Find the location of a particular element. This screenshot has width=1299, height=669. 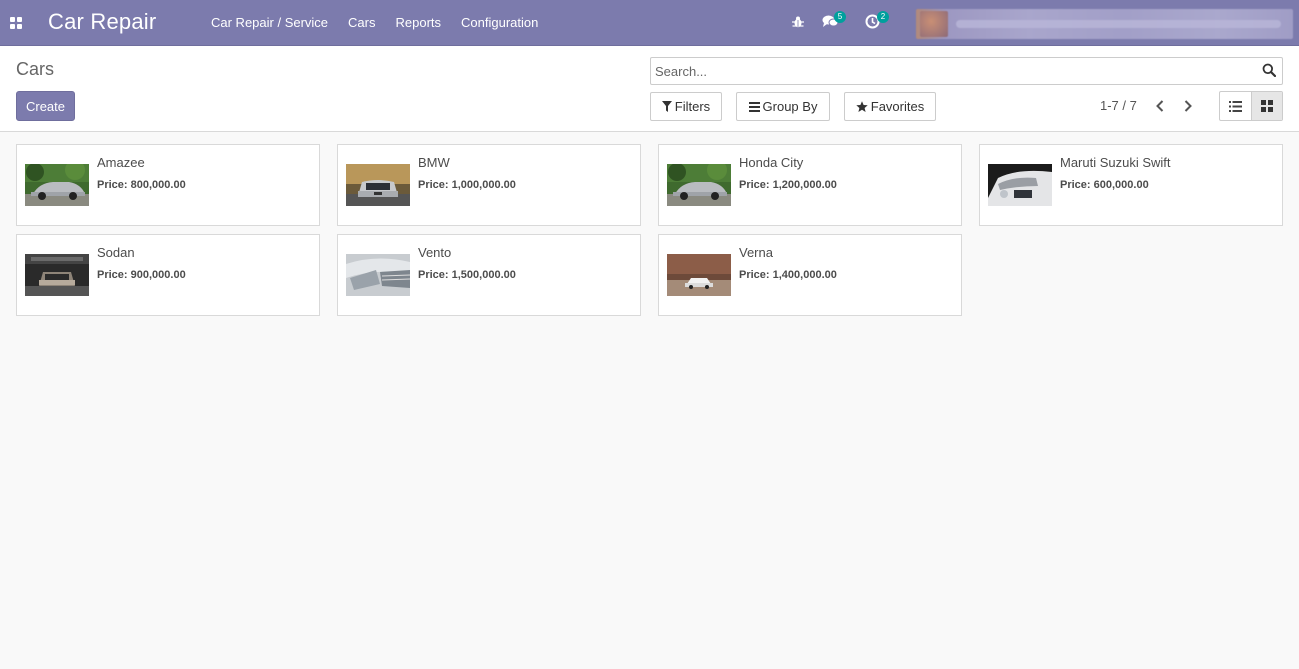

activities-clock-icon: 2 is located at coordinates (877, 21).